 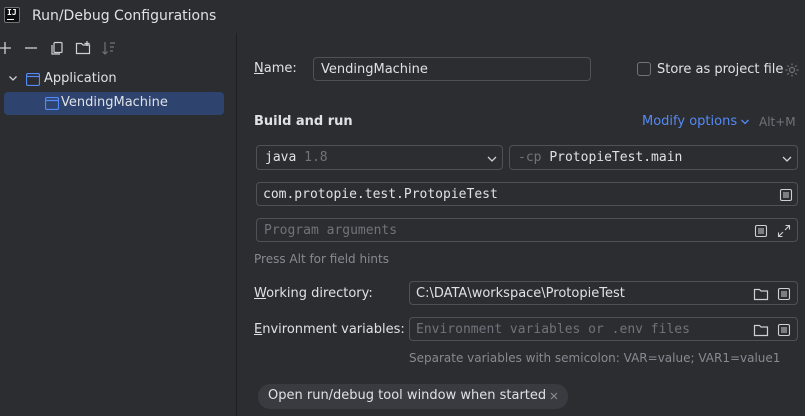 I want to click on remove-icon, so click(x=31, y=48).